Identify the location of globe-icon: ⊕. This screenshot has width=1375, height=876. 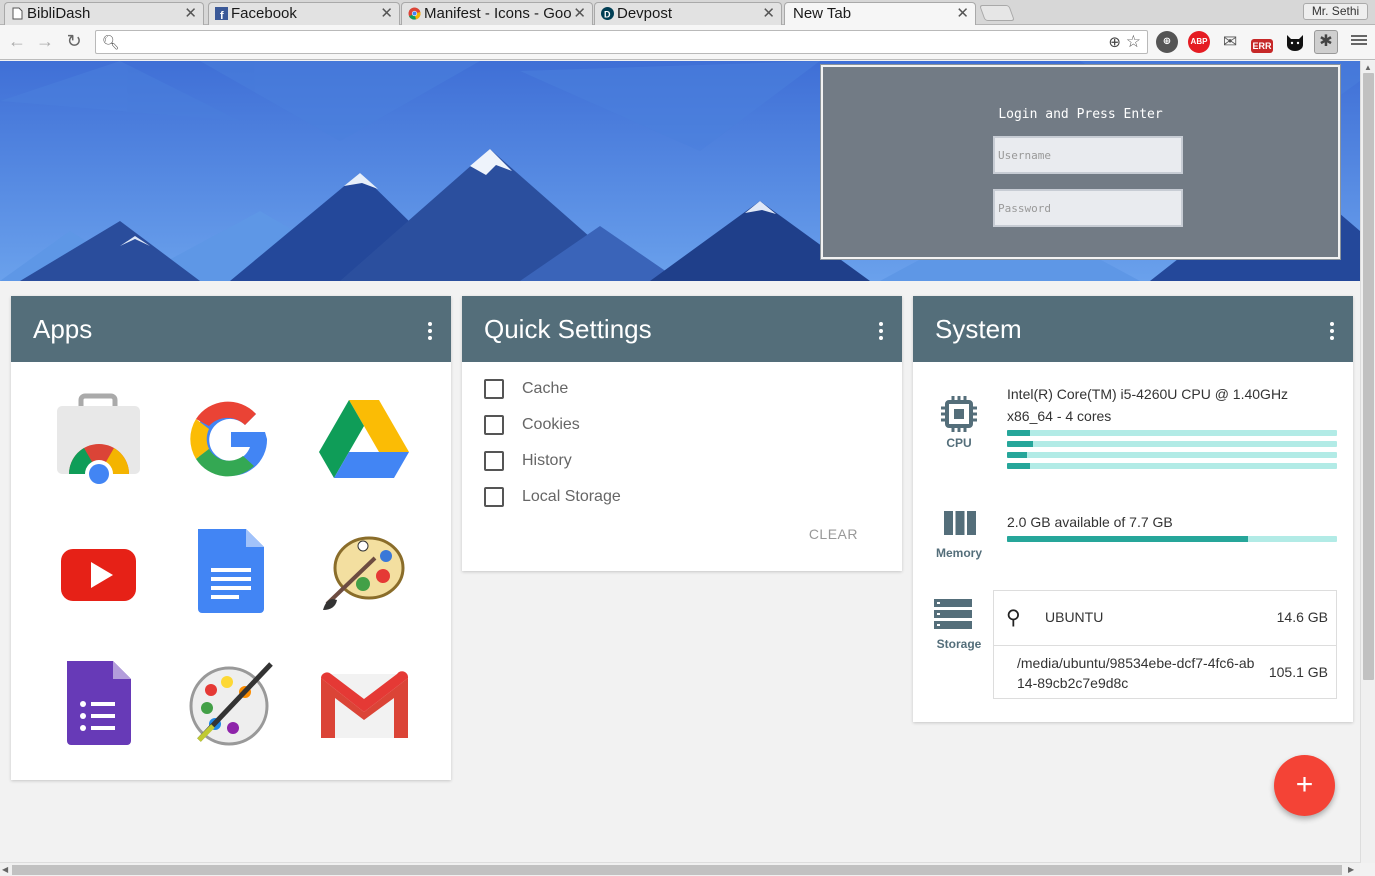
(1167, 42).